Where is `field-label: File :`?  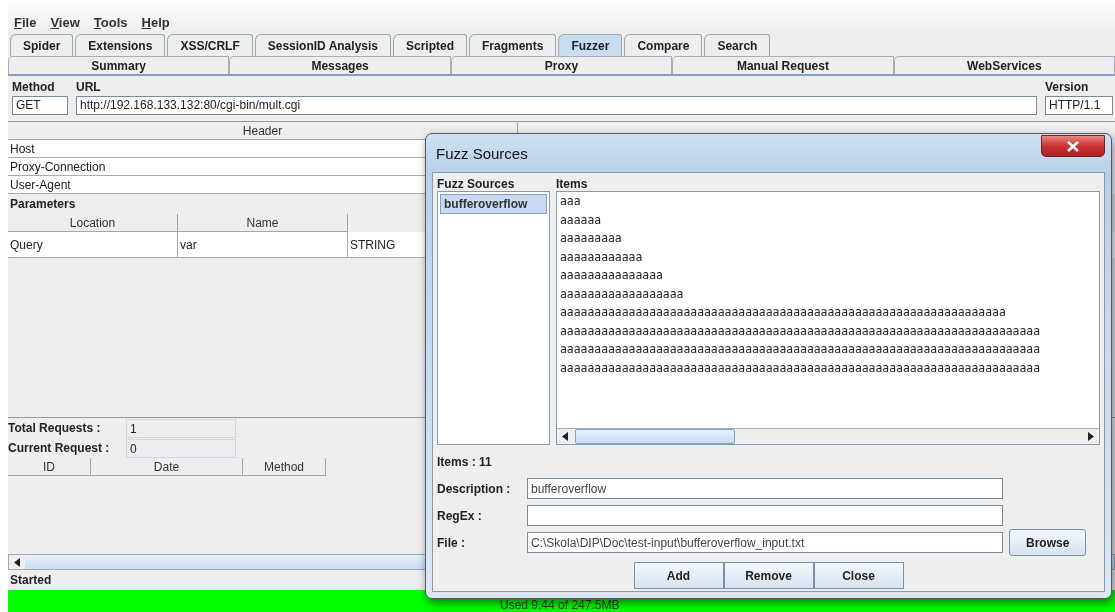
field-label: File : is located at coordinates (451, 542).